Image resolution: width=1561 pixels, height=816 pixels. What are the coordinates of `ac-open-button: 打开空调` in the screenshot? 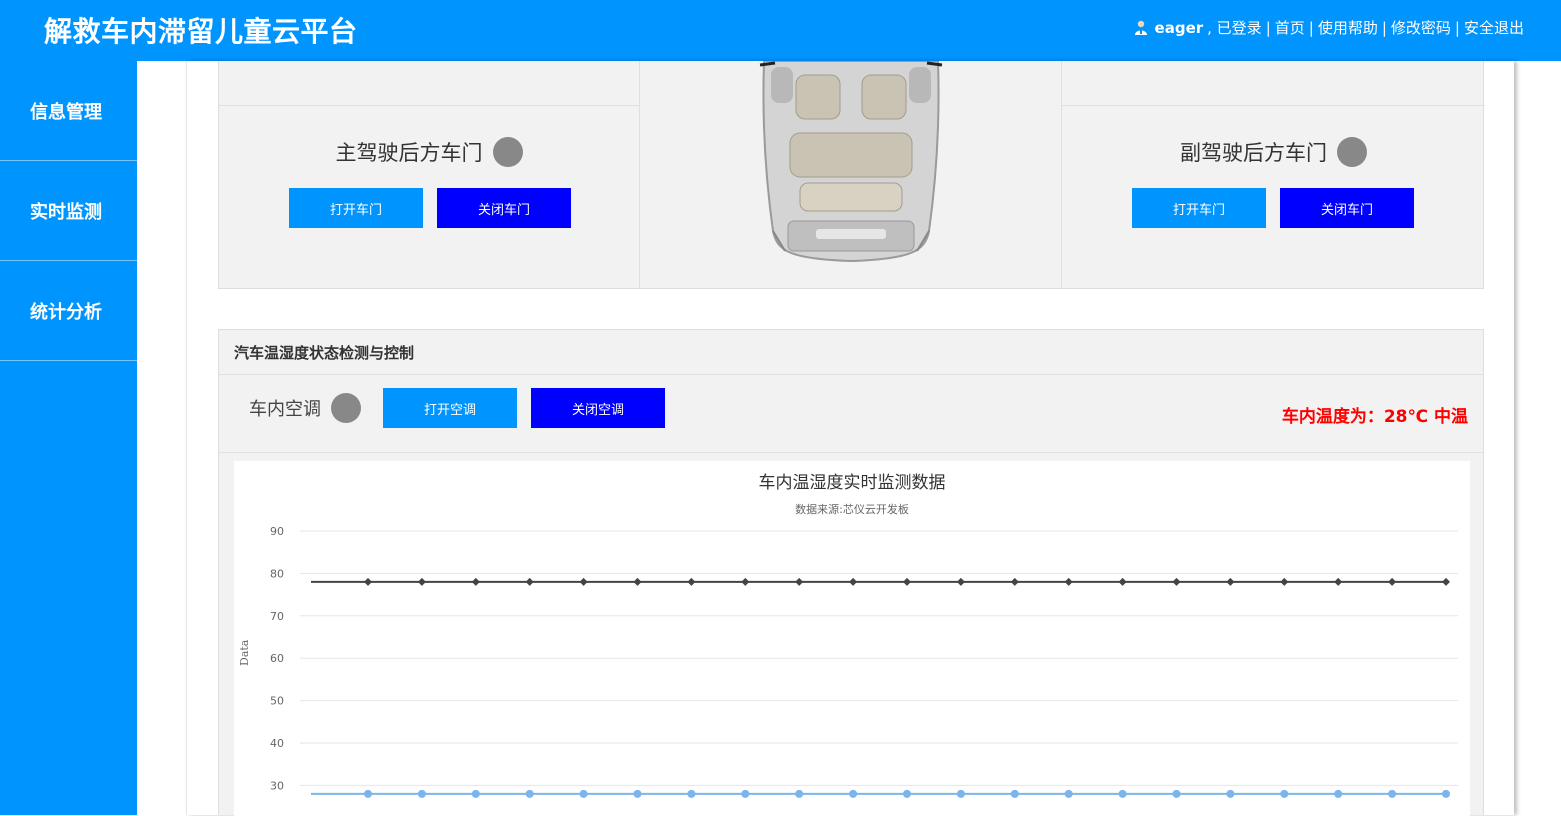 It's located at (450, 408).